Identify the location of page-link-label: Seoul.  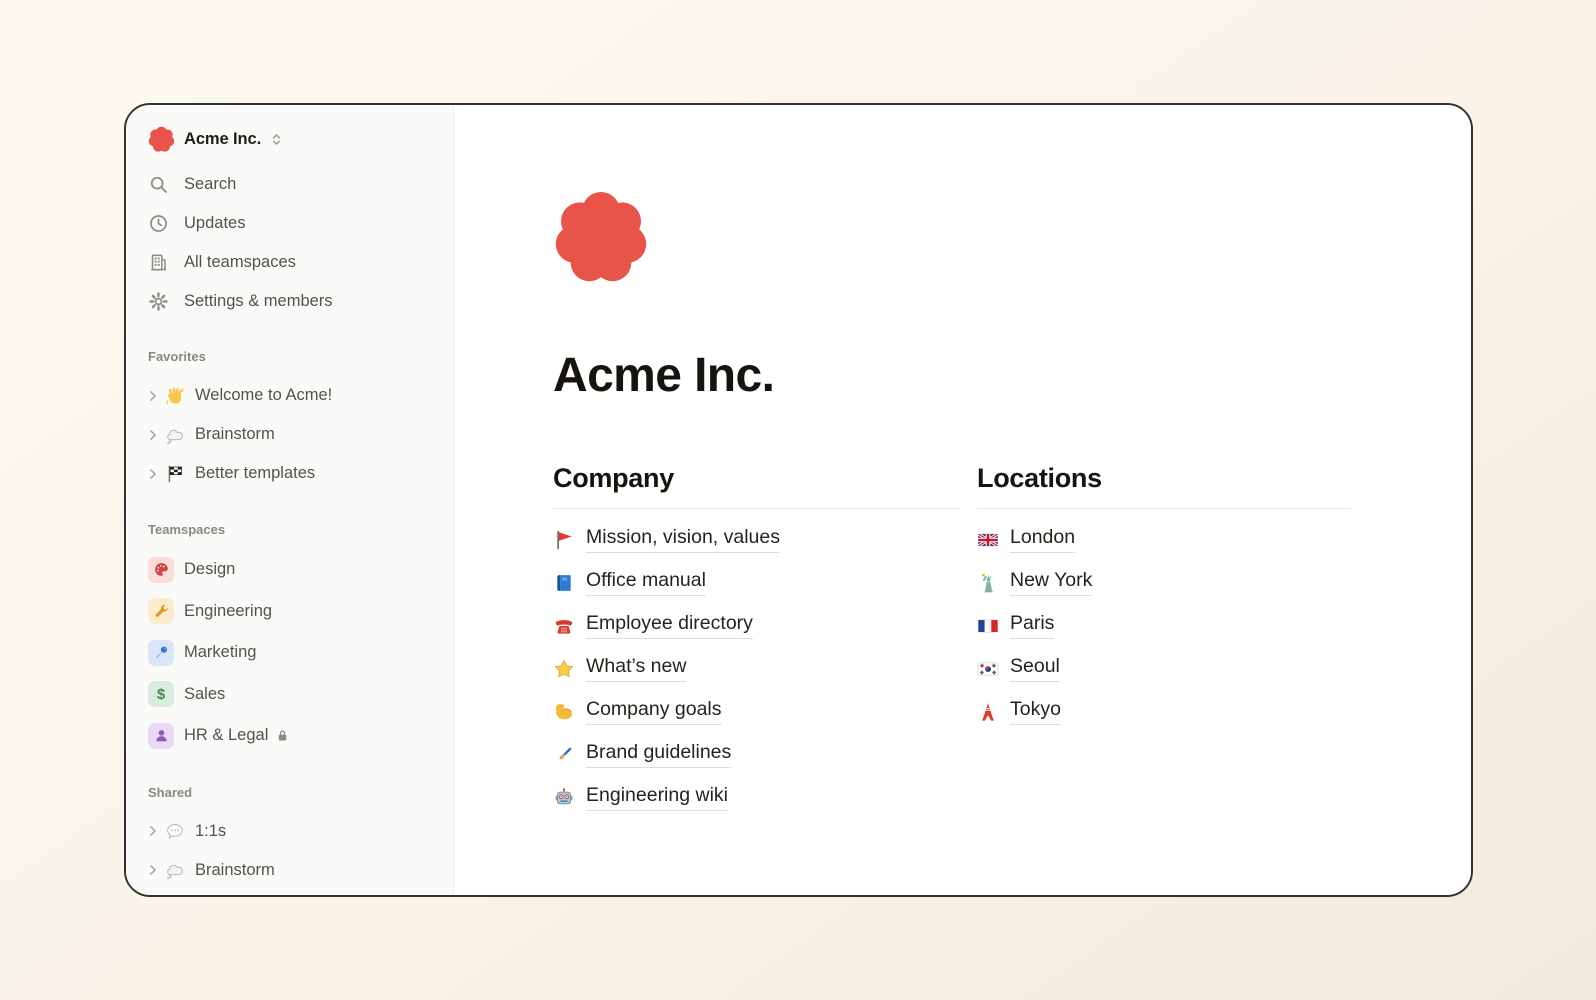
(1035, 669).